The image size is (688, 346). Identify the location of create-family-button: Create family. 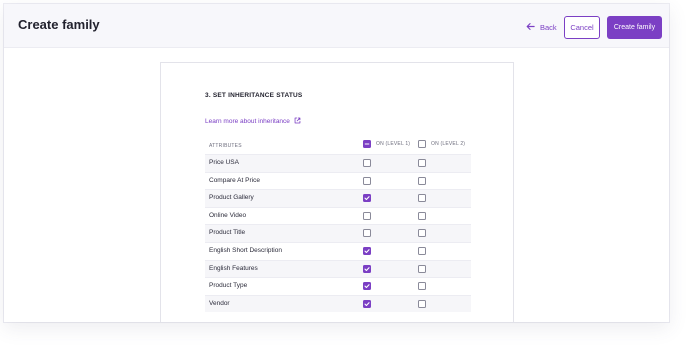
(634, 27).